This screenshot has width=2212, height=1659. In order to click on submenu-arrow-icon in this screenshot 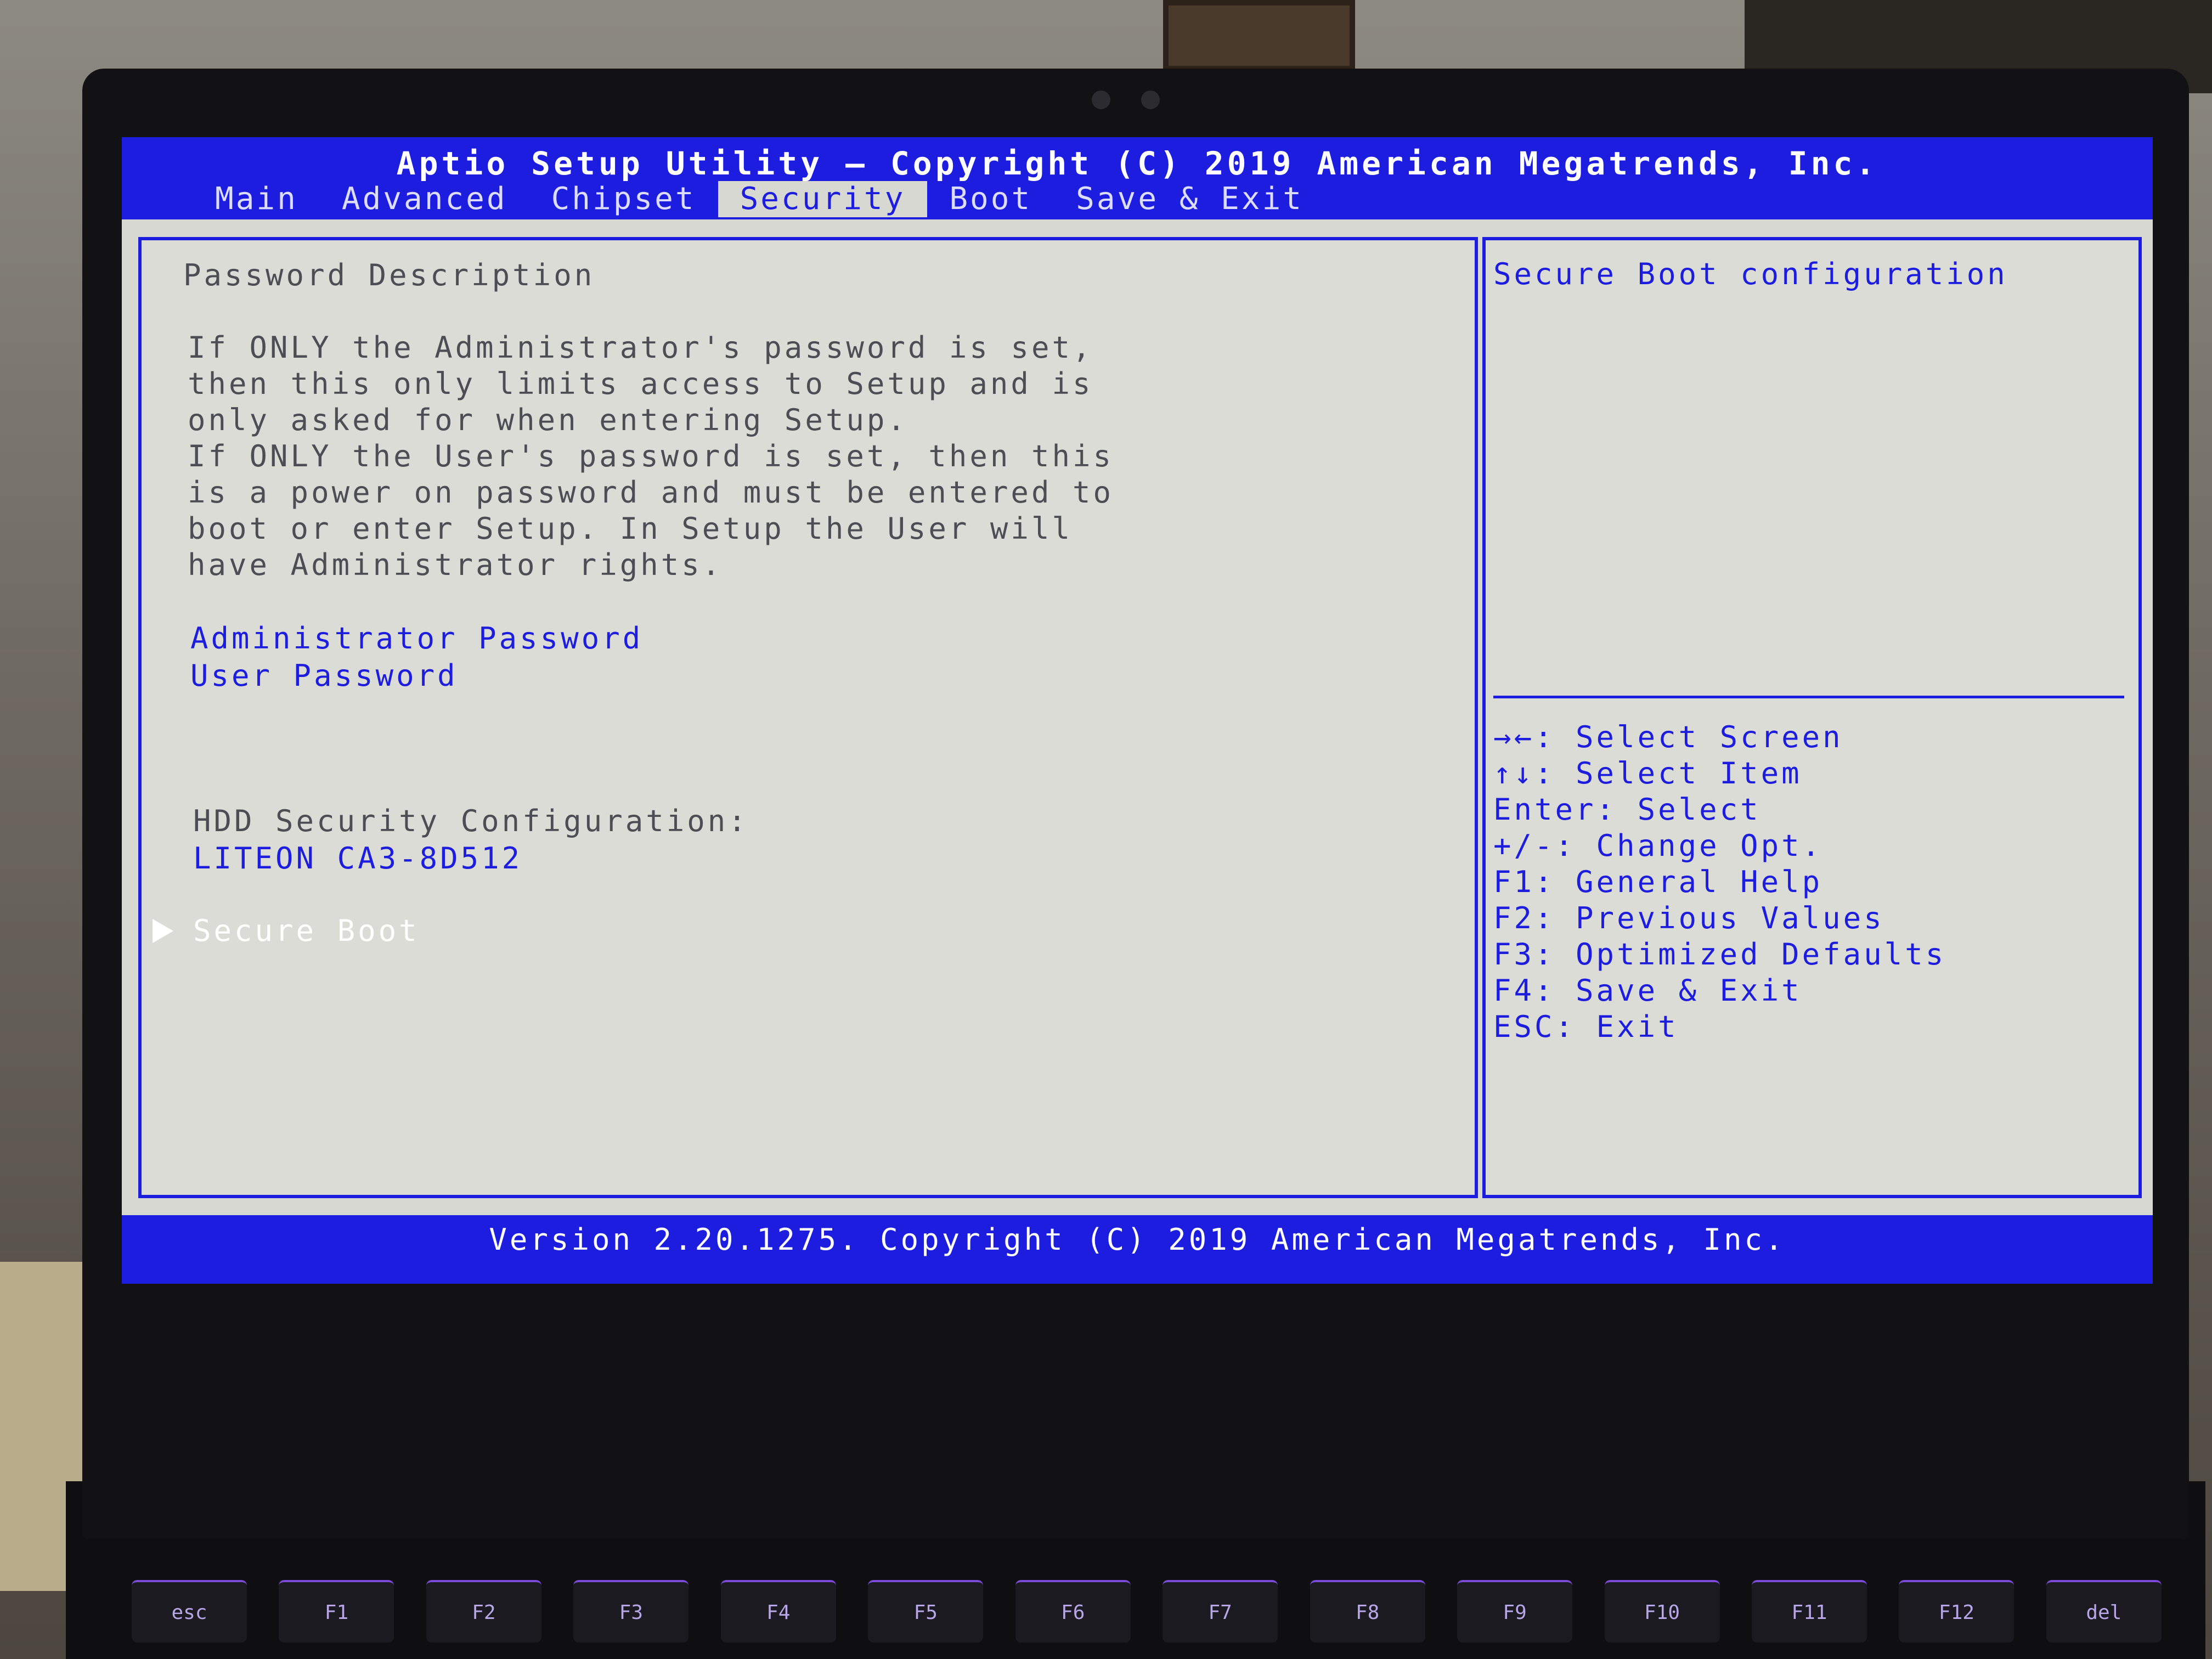, I will do `click(163, 931)`.